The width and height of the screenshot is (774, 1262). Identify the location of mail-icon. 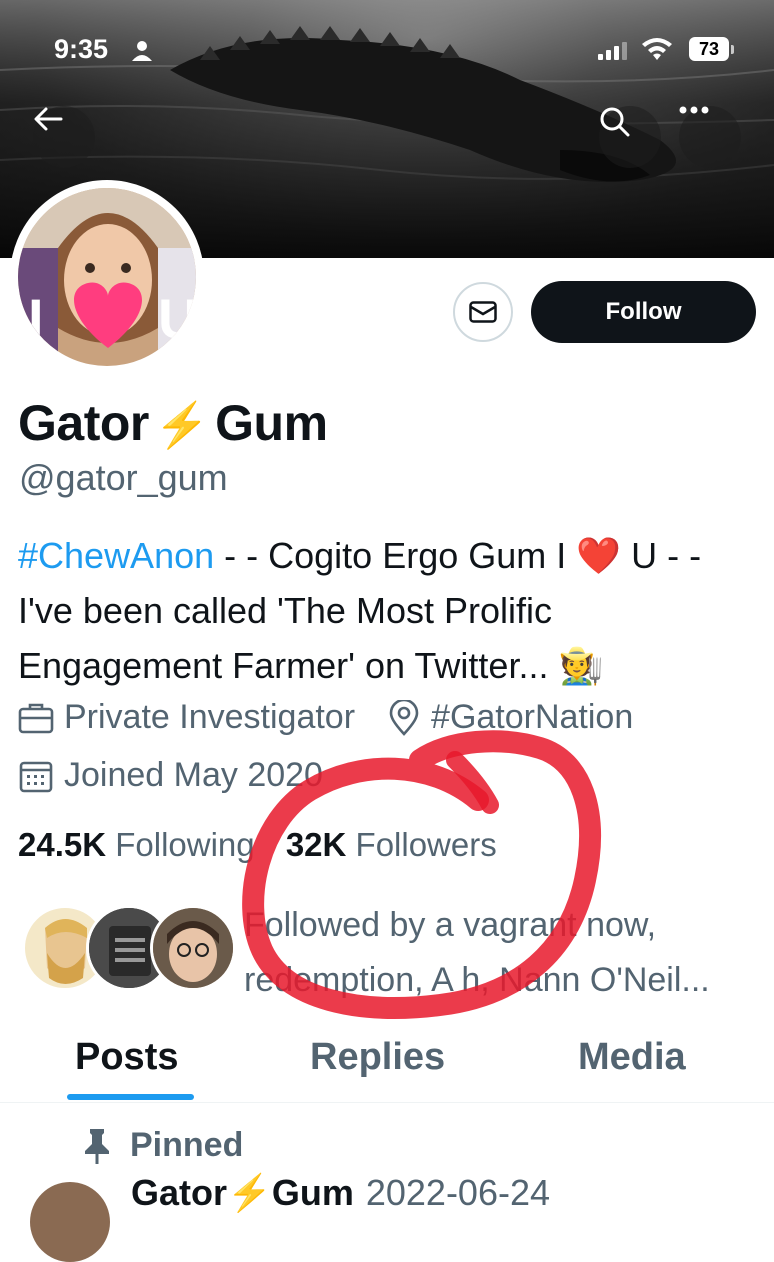
(483, 312).